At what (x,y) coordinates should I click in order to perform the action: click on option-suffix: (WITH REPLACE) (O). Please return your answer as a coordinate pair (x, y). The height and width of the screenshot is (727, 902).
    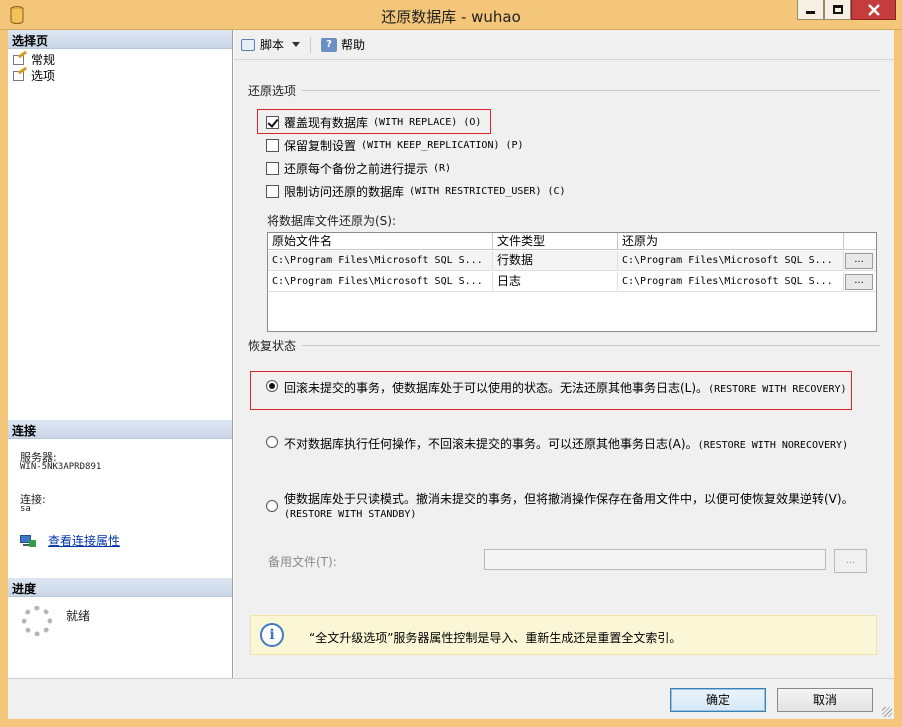
    Looking at the image, I should click on (427, 122).